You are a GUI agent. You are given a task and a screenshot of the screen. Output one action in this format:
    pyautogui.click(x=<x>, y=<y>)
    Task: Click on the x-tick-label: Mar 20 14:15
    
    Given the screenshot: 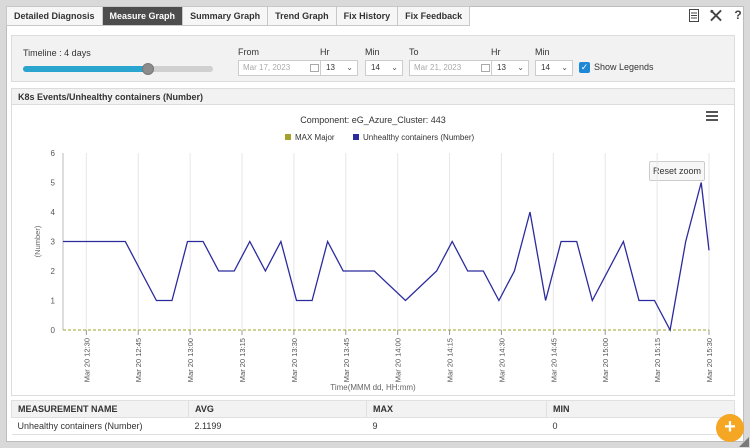 What is the action you would take?
    pyautogui.click(x=450, y=360)
    